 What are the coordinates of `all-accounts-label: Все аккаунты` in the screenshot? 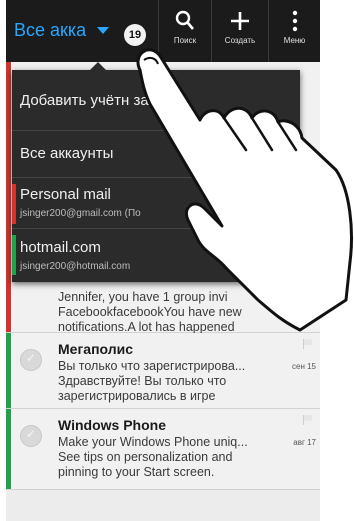 It's located at (67, 153).